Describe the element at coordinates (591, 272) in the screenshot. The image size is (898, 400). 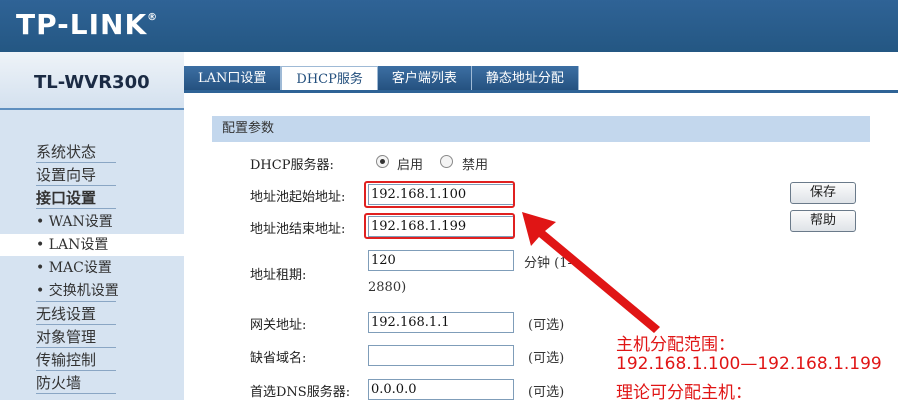
I see `annotation-arrow-icon` at that location.